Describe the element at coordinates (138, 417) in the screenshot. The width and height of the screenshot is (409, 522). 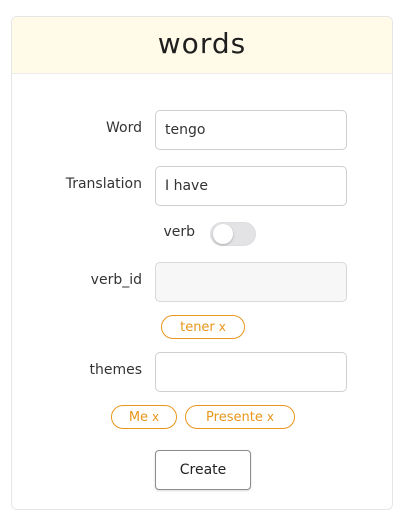
I see `tag-label: Me` at that location.